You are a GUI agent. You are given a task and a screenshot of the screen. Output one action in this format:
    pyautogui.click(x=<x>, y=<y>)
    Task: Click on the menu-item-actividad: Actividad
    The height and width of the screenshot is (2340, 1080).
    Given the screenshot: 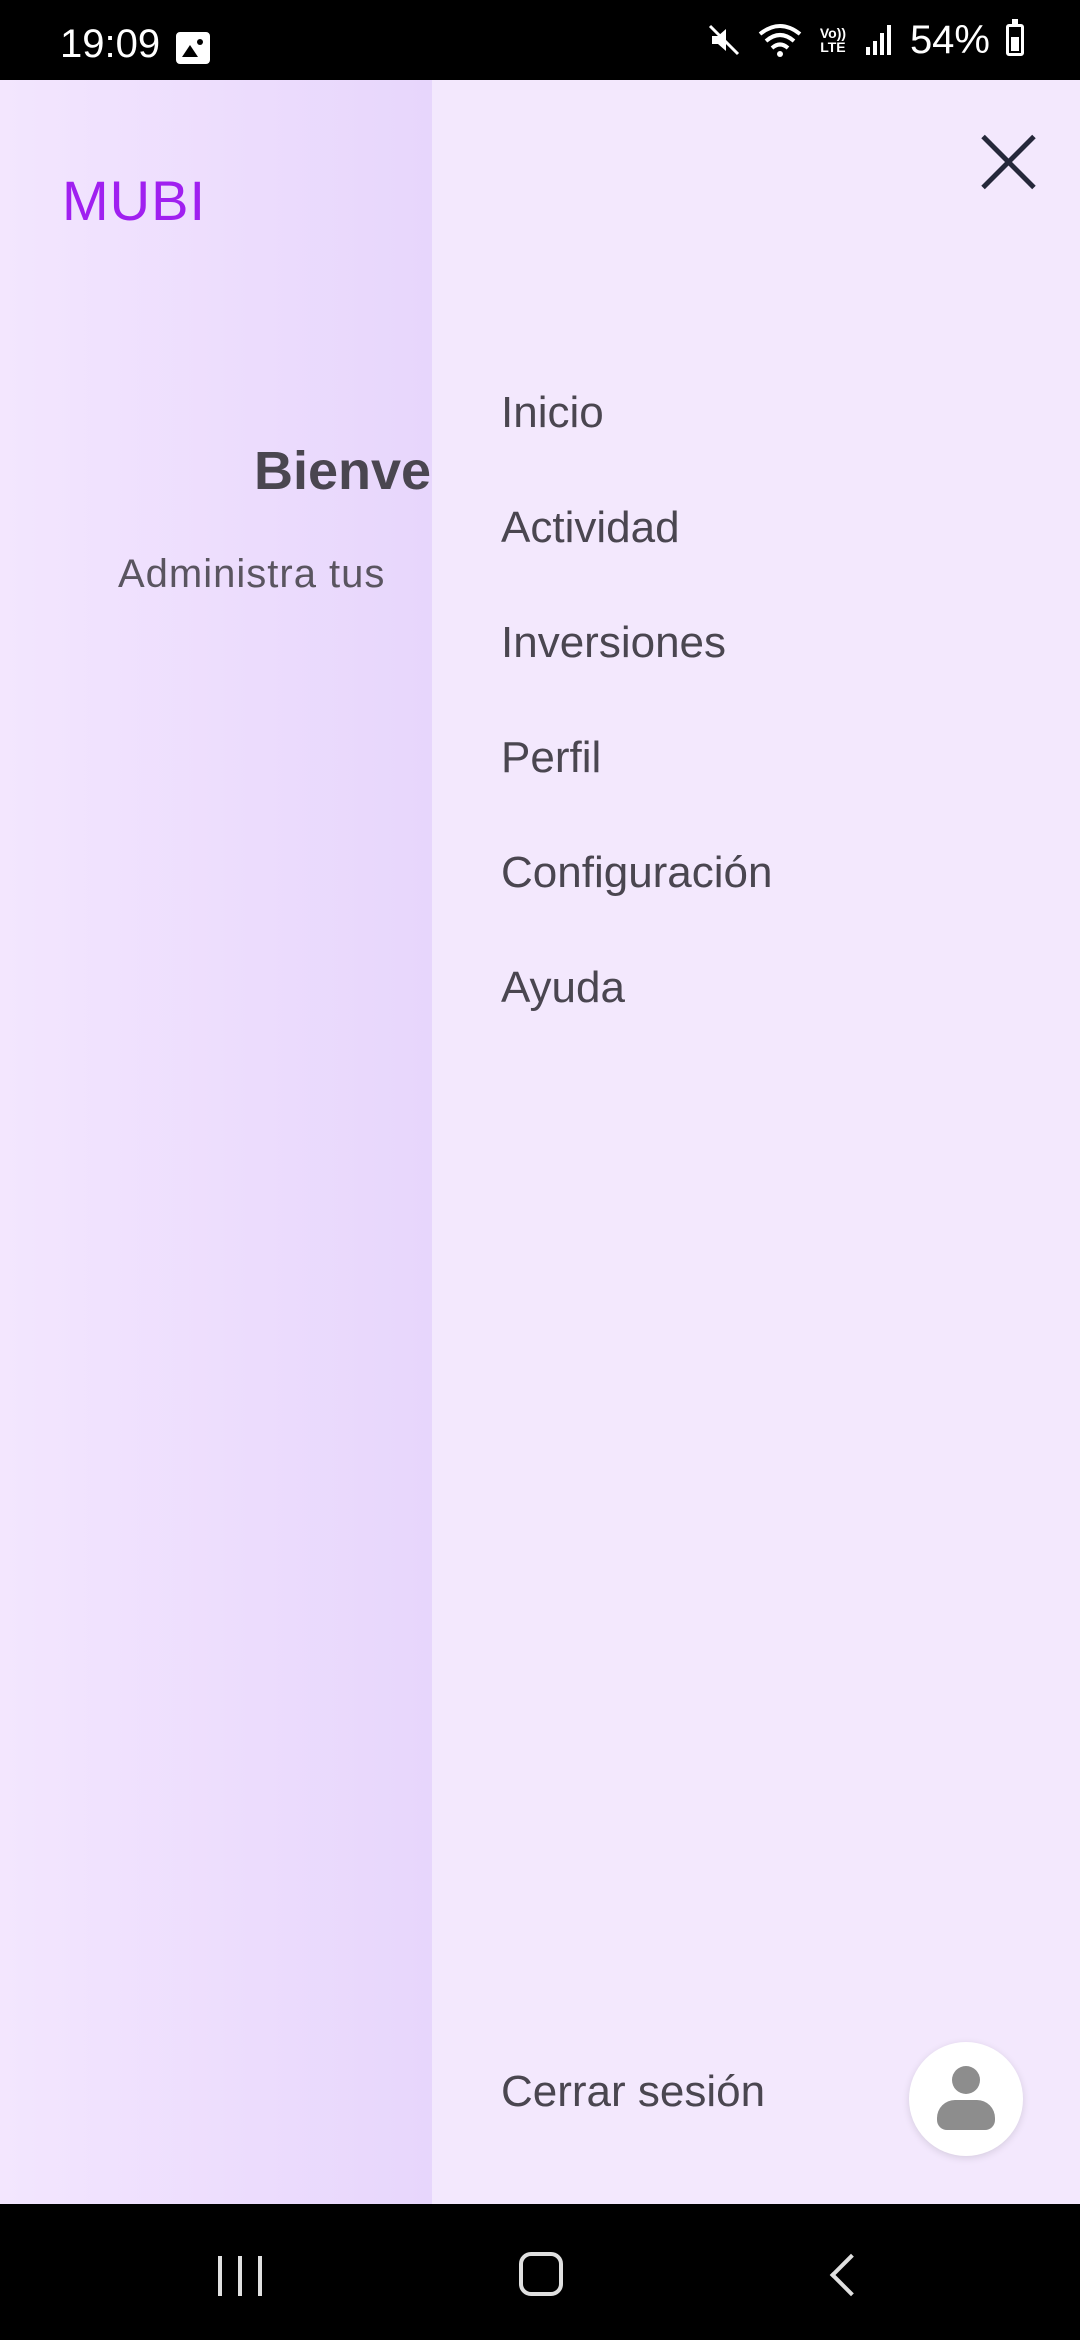 What is the action you would take?
    pyautogui.click(x=637, y=527)
    